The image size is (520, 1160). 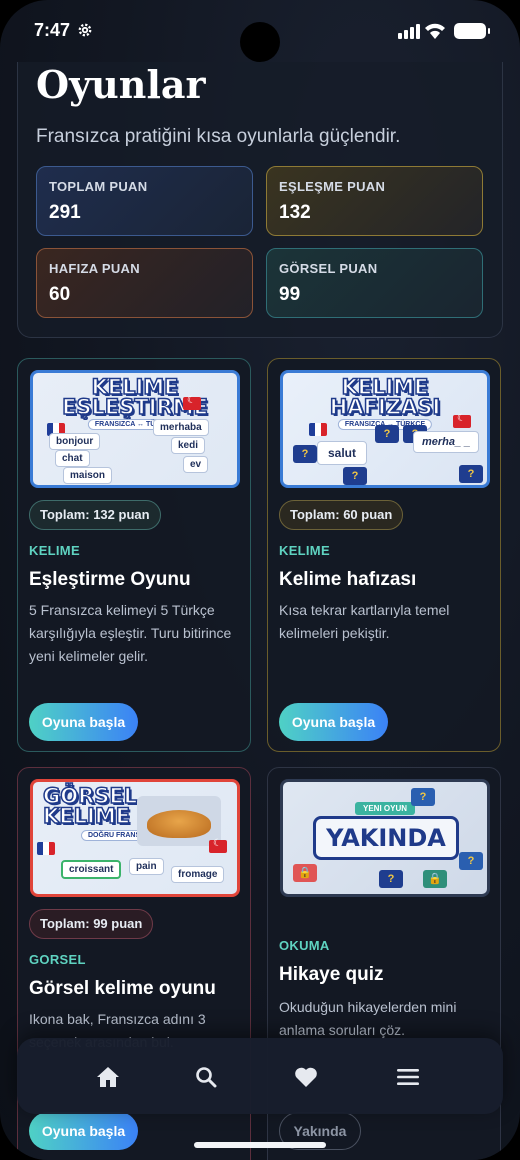 What do you see at coordinates (122, 988) in the screenshot?
I see `card-title: Görsel kelime oyunu` at bounding box center [122, 988].